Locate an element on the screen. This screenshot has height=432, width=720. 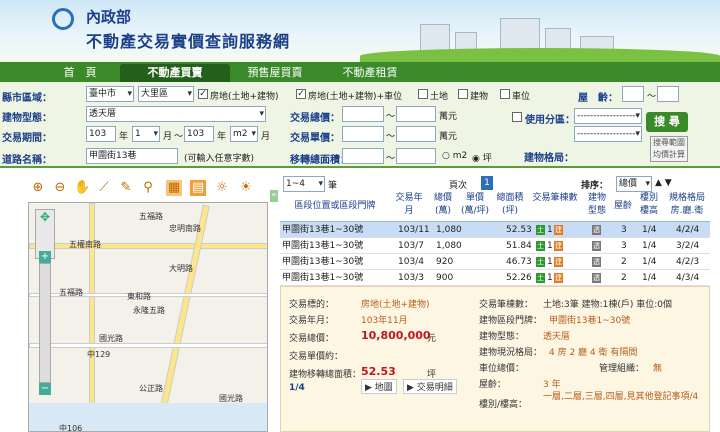
tab-rental: 不動產租賃 is located at coordinates (370, 73).